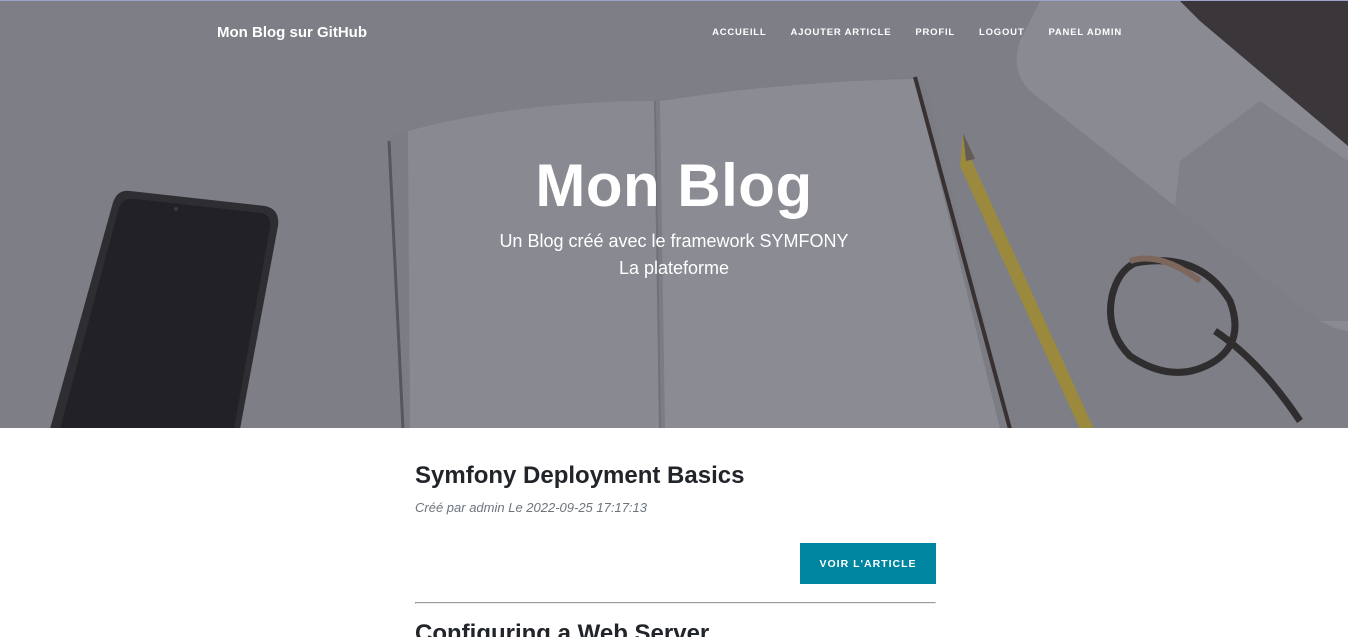  I want to click on post-title: Configuring a Web Server, so click(562, 628).